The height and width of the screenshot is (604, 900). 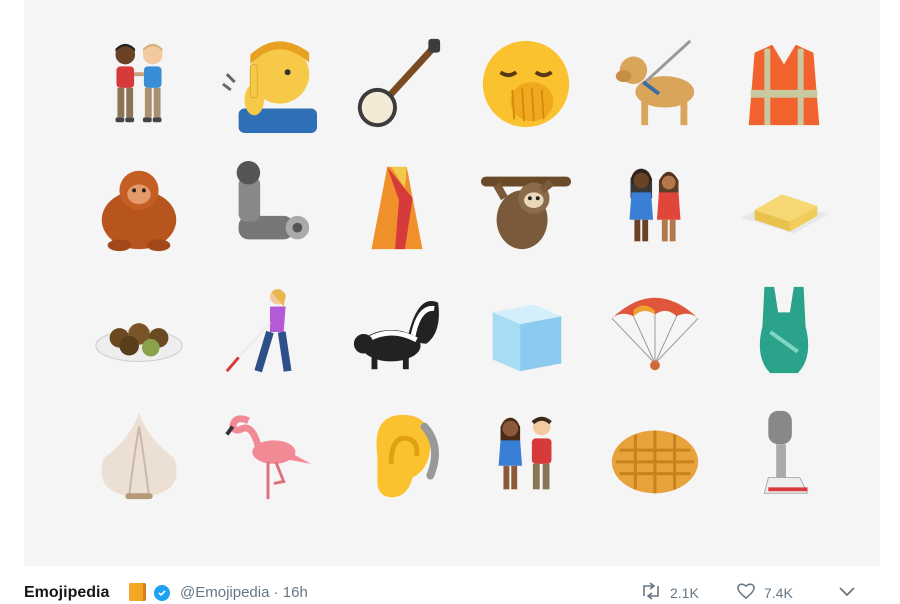 I want to click on flamingo-emoji, so click(x=267, y=456).